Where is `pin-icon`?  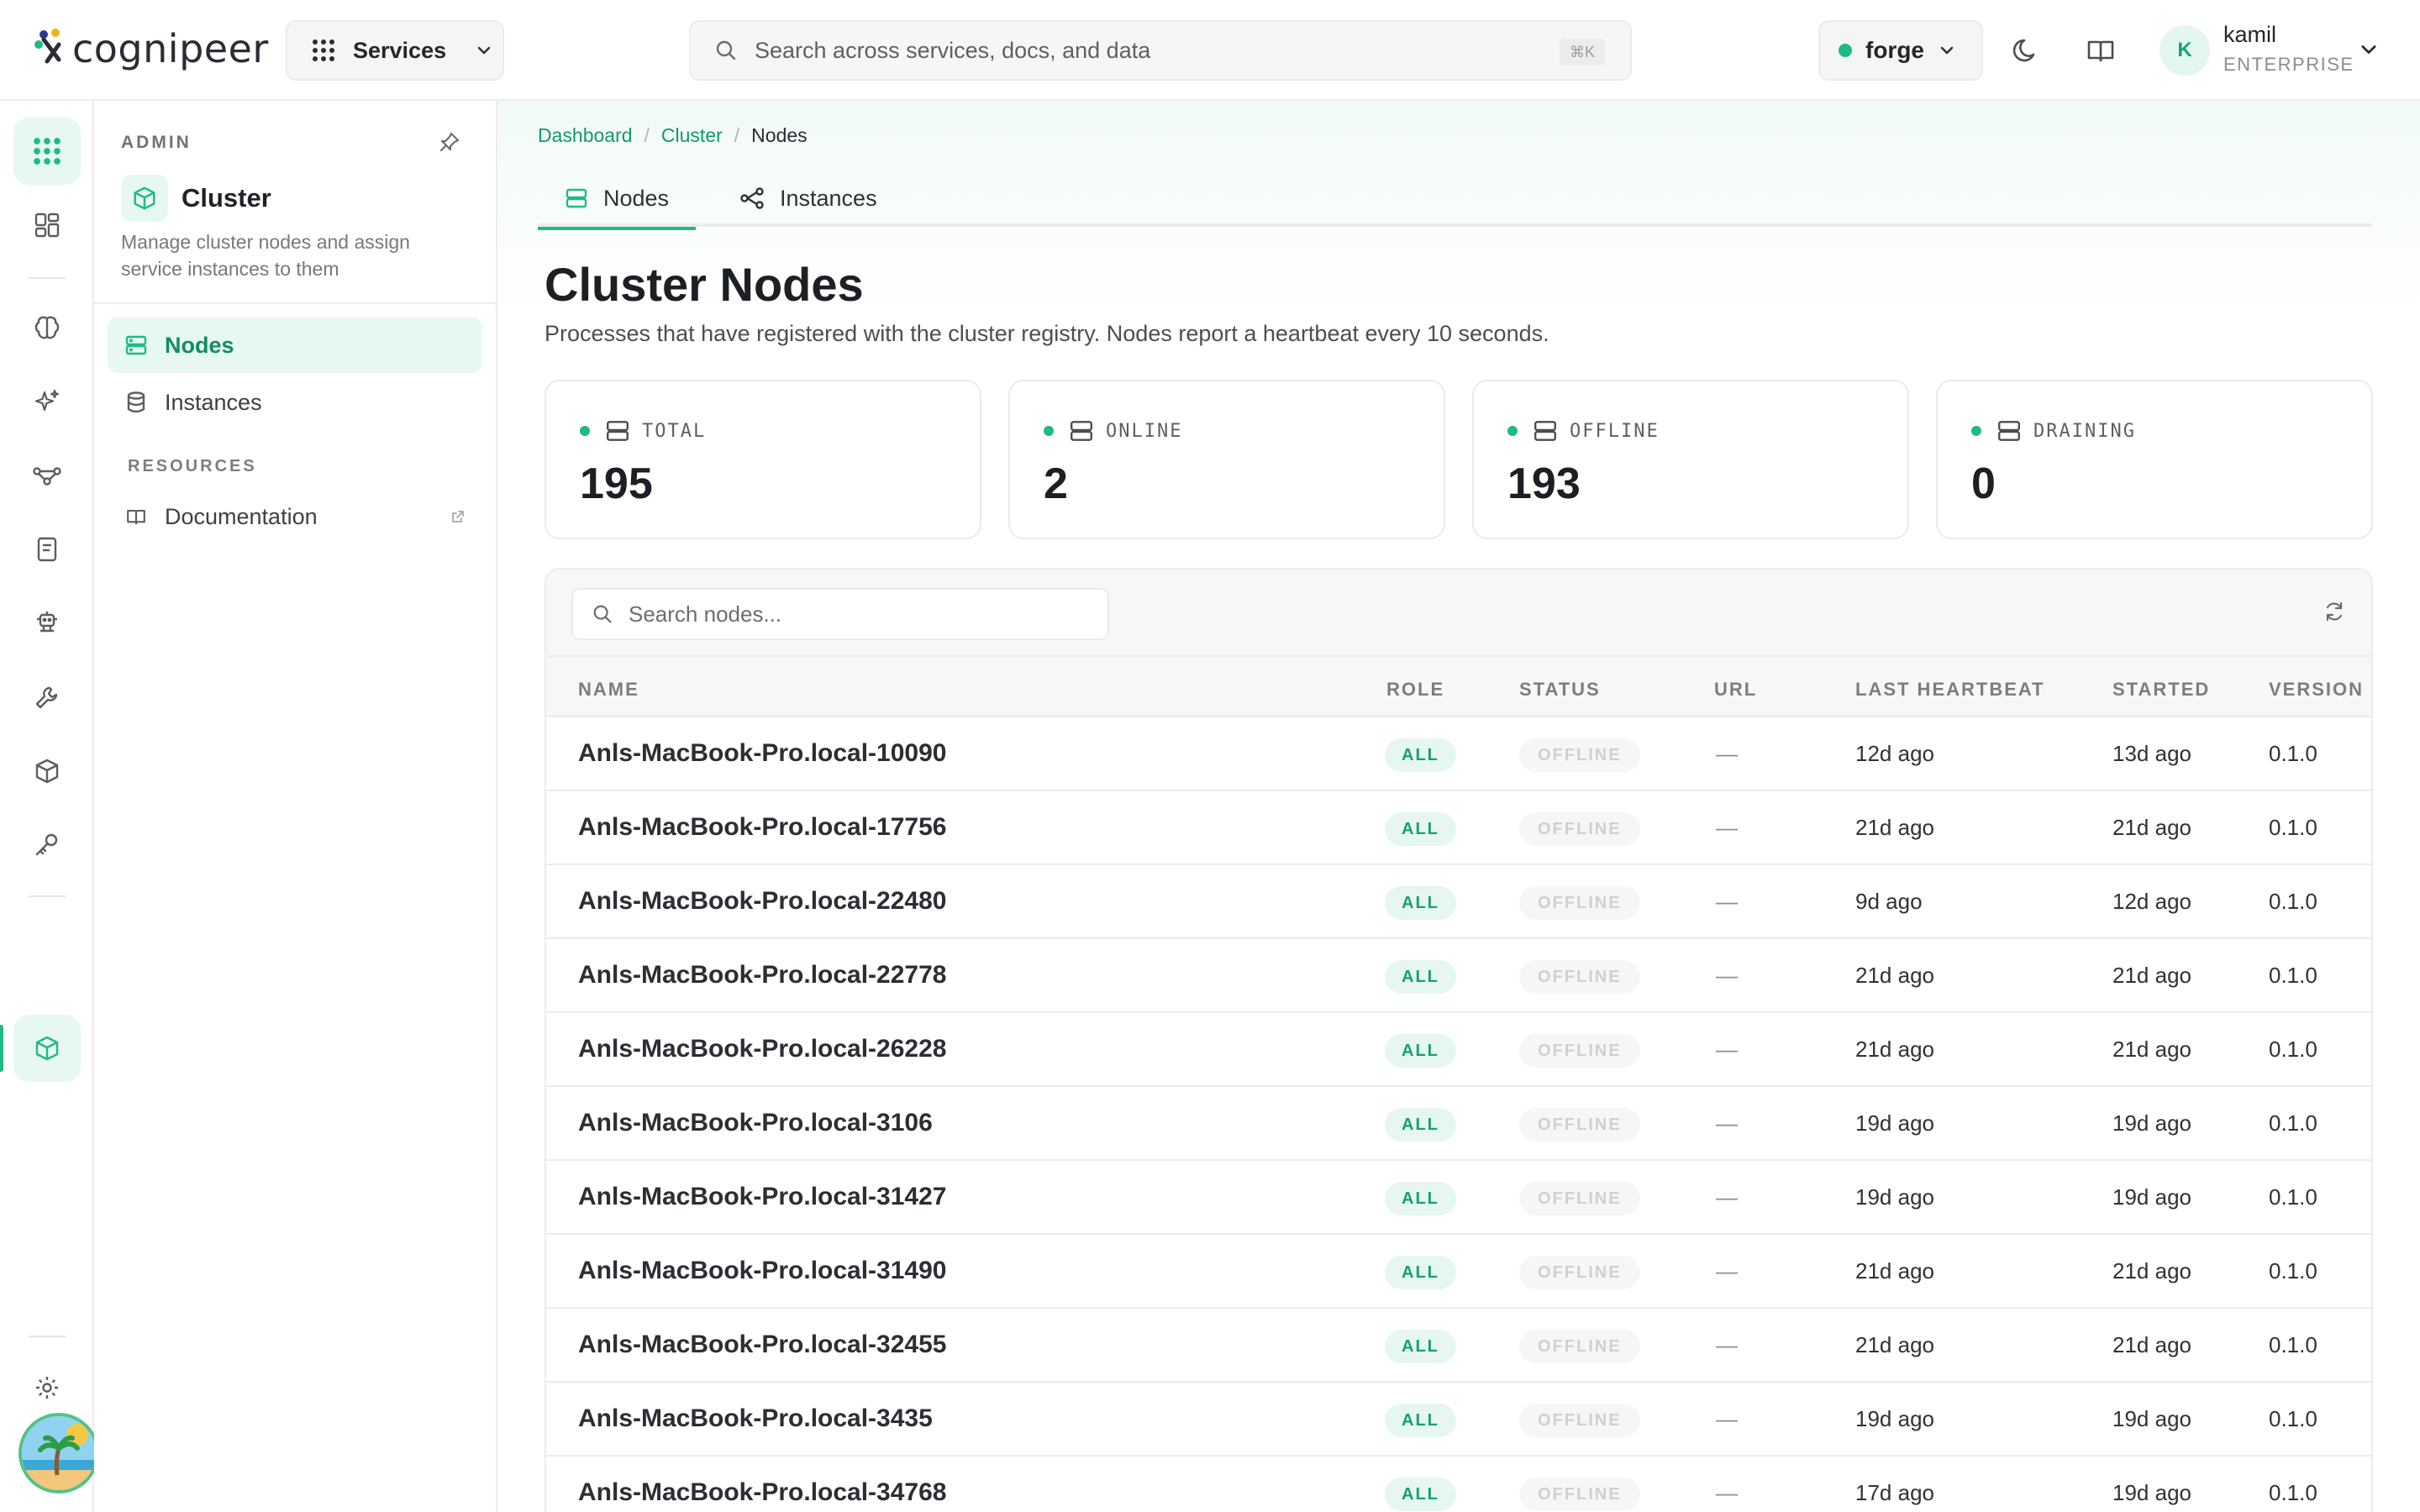 pin-icon is located at coordinates (450, 142).